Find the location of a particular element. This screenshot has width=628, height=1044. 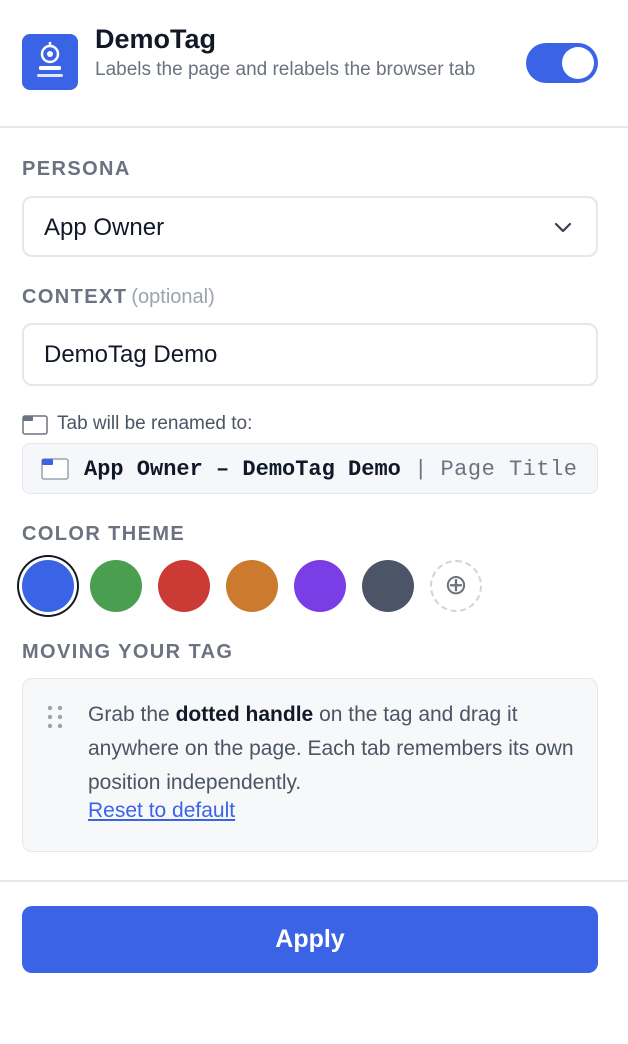

footer-divider is located at coordinates (314, 881).